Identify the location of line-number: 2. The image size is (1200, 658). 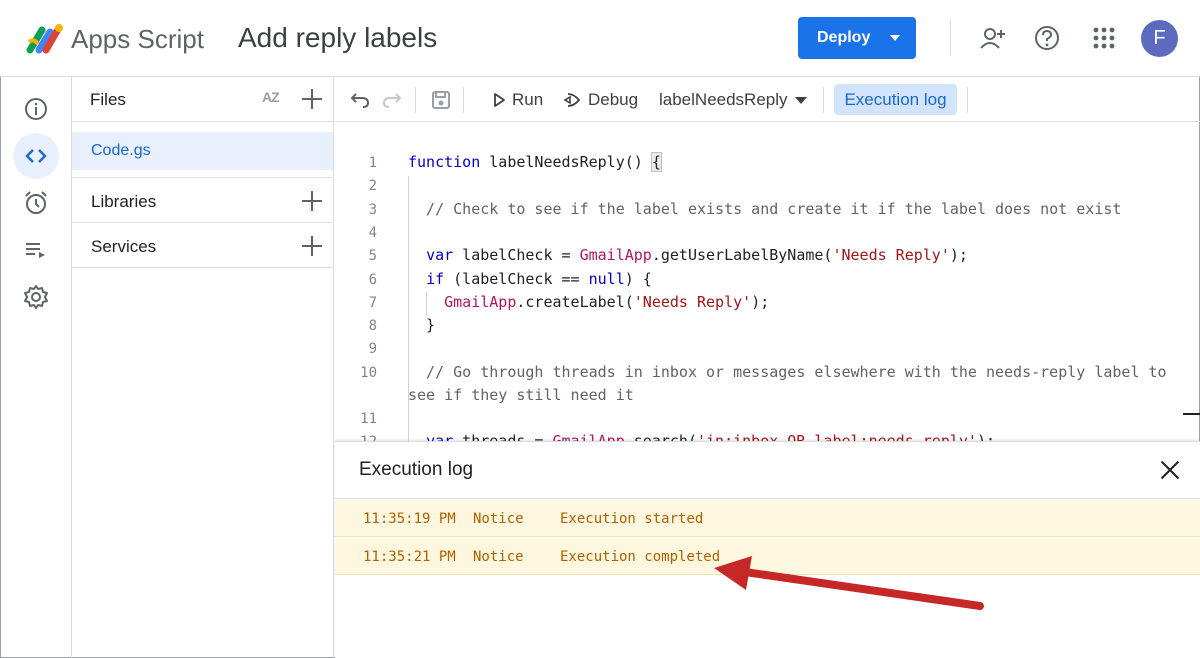
(372, 186).